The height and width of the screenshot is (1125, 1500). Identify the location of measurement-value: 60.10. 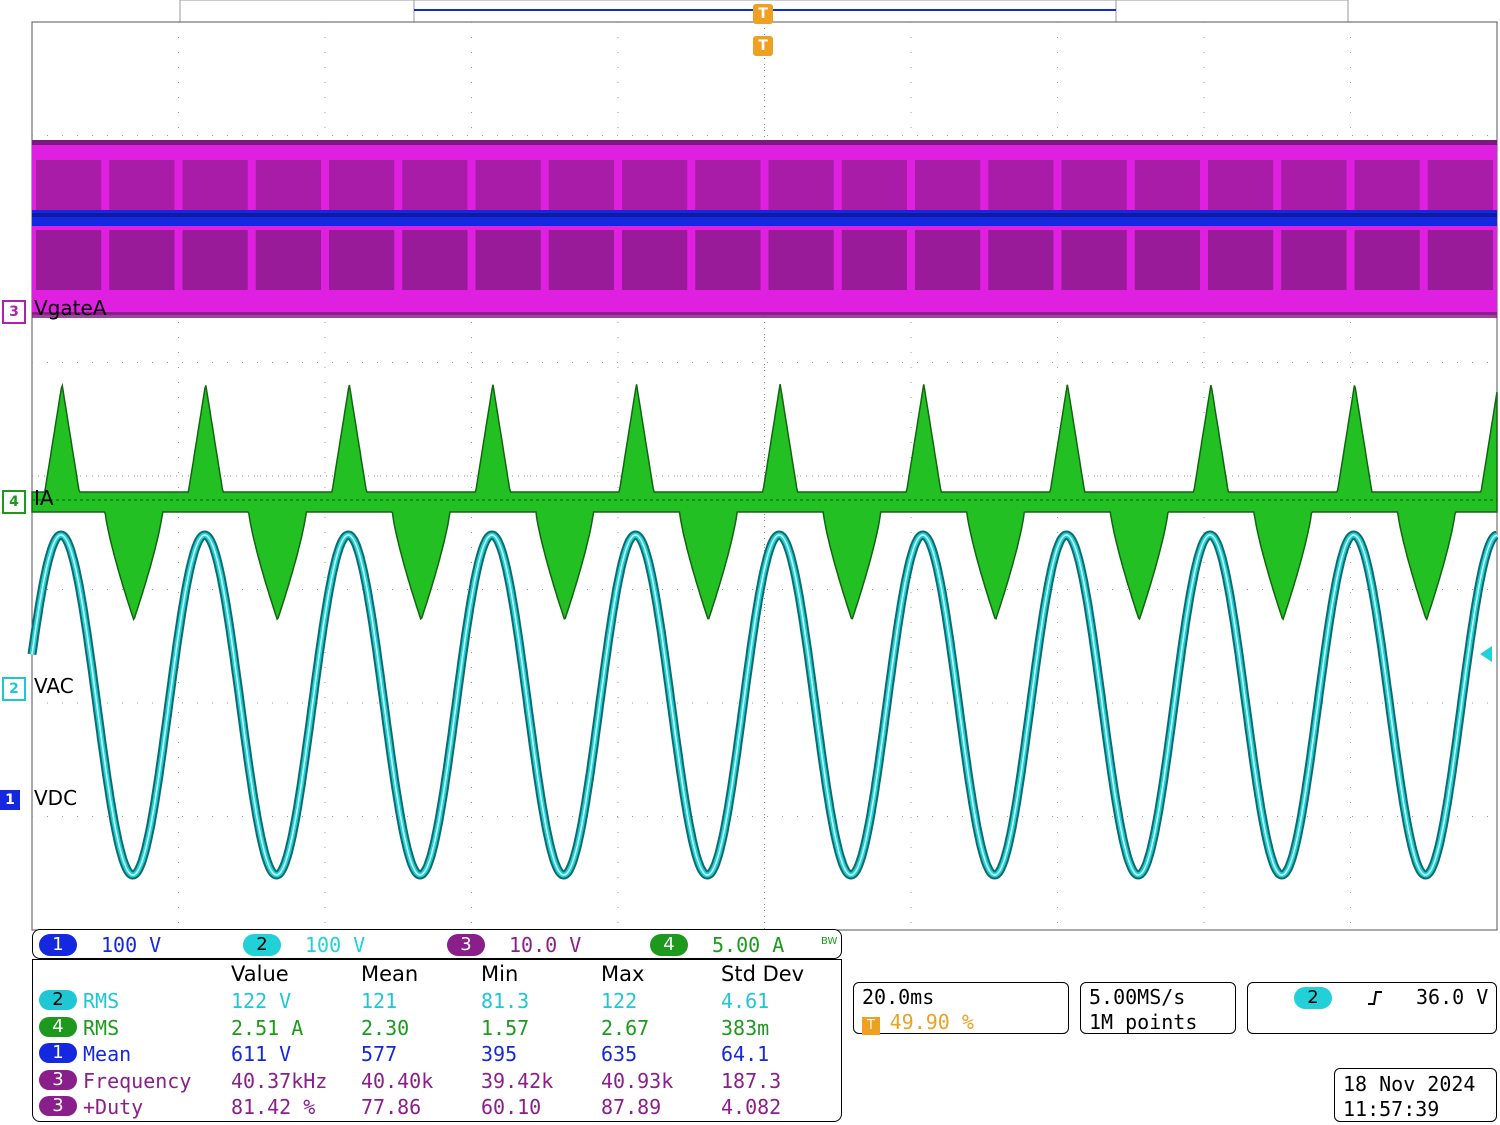
(511, 1107).